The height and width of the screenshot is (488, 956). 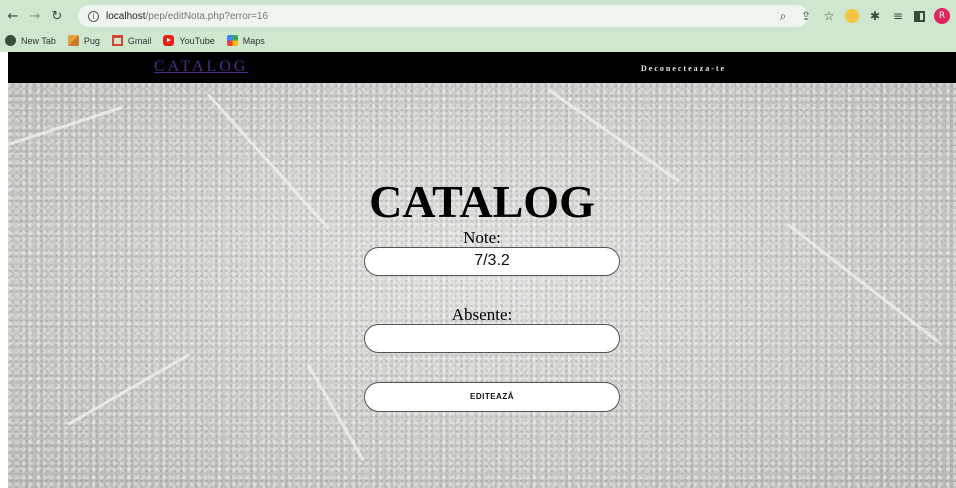 I want to click on grades-label: Note:, so click(x=482, y=237).